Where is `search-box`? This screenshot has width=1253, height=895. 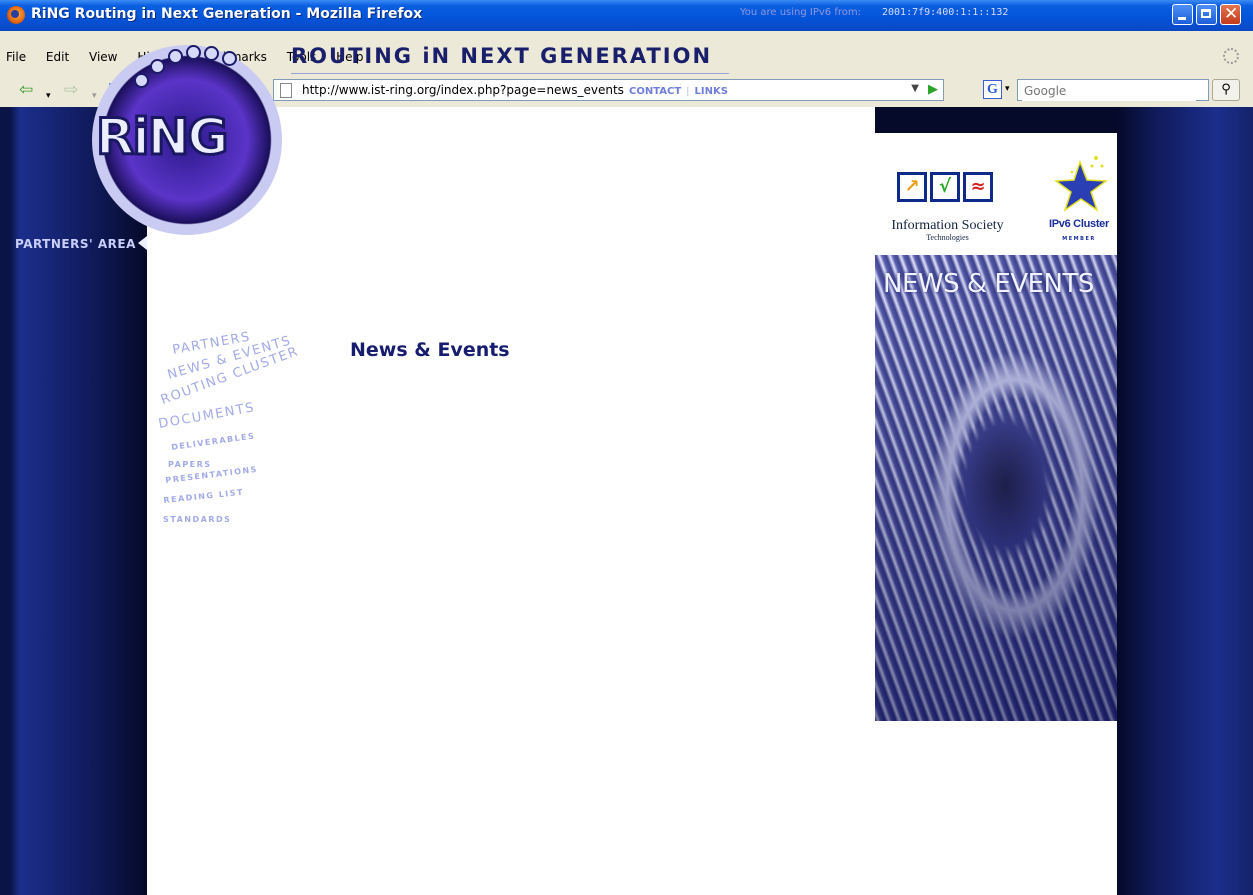
search-box is located at coordinates (1113, 90).